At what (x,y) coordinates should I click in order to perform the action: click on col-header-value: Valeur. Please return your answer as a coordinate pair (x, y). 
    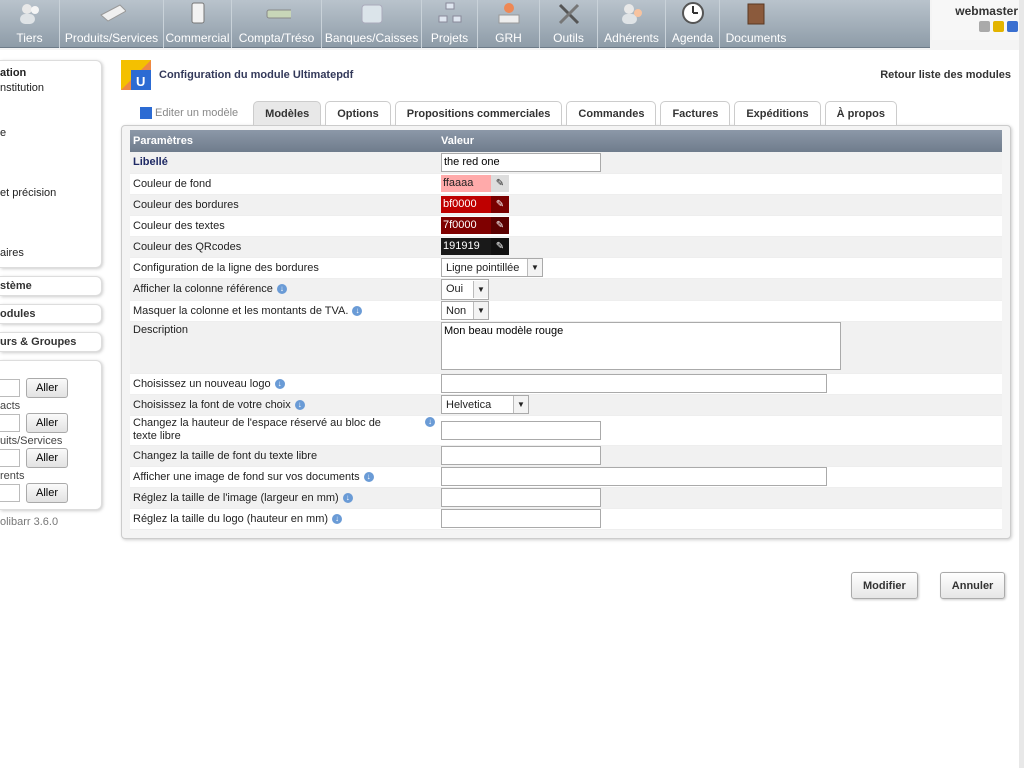
    Looking at the image, I should click on (720, 141).